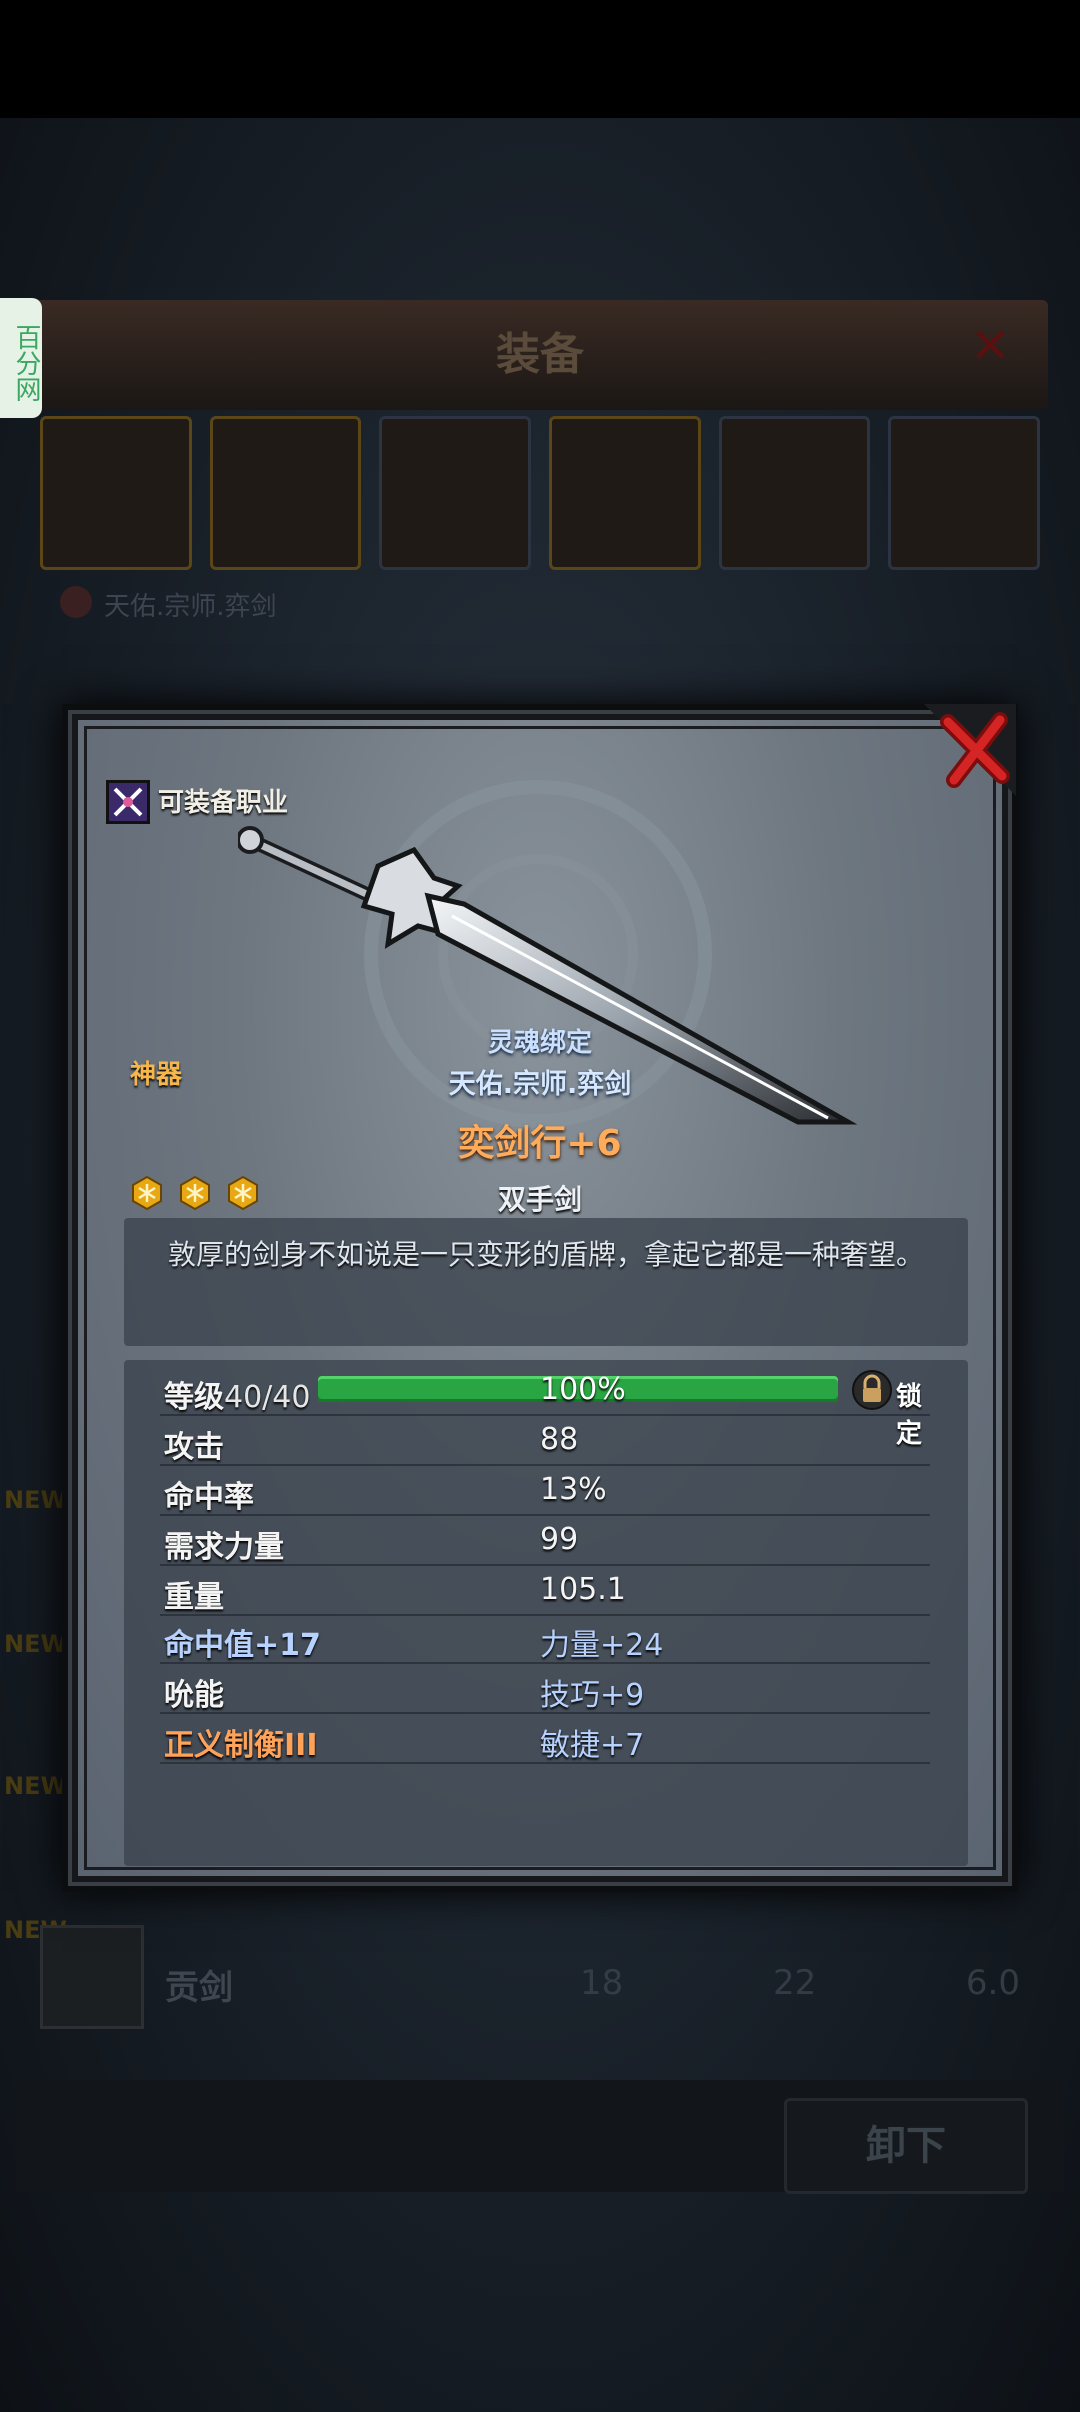 The width and height of the screenshot is (1080, 2412). I want to click on character-name: 天佑.宗师.弈剑, so click(190, 607).